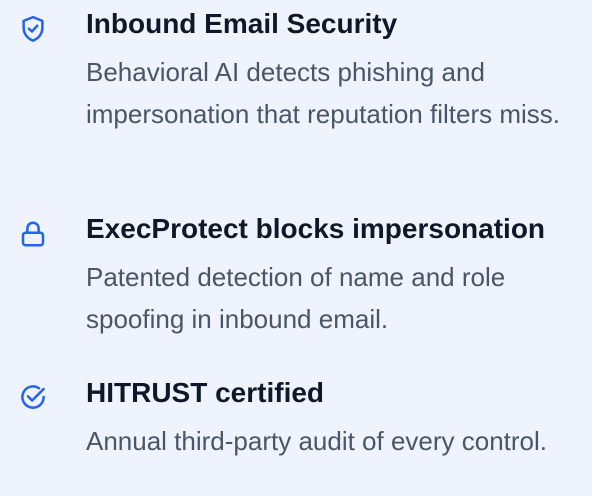 This screenshot has height=496, width=592. Describe the element at coordinates (33, 29) in the screenshot. I see `shield-check-icon` at that location.